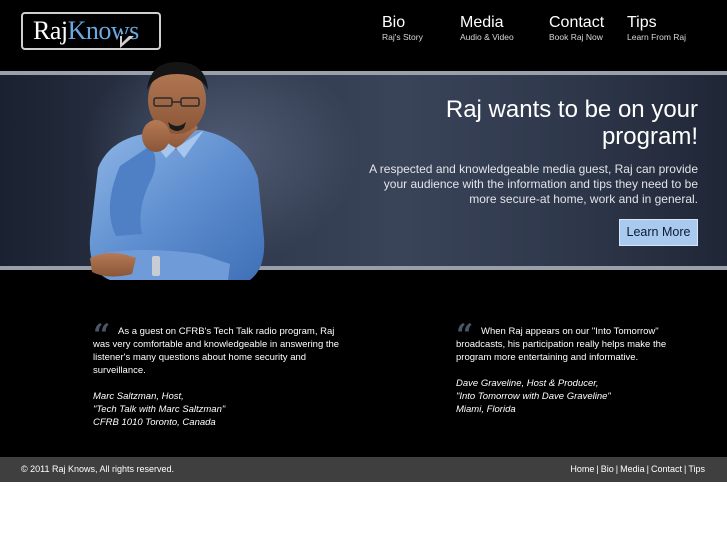  Describe the element at coordinates (487, 37) in the screenshot. I see `nav-subtitle-media: Audio & Video` at that location.